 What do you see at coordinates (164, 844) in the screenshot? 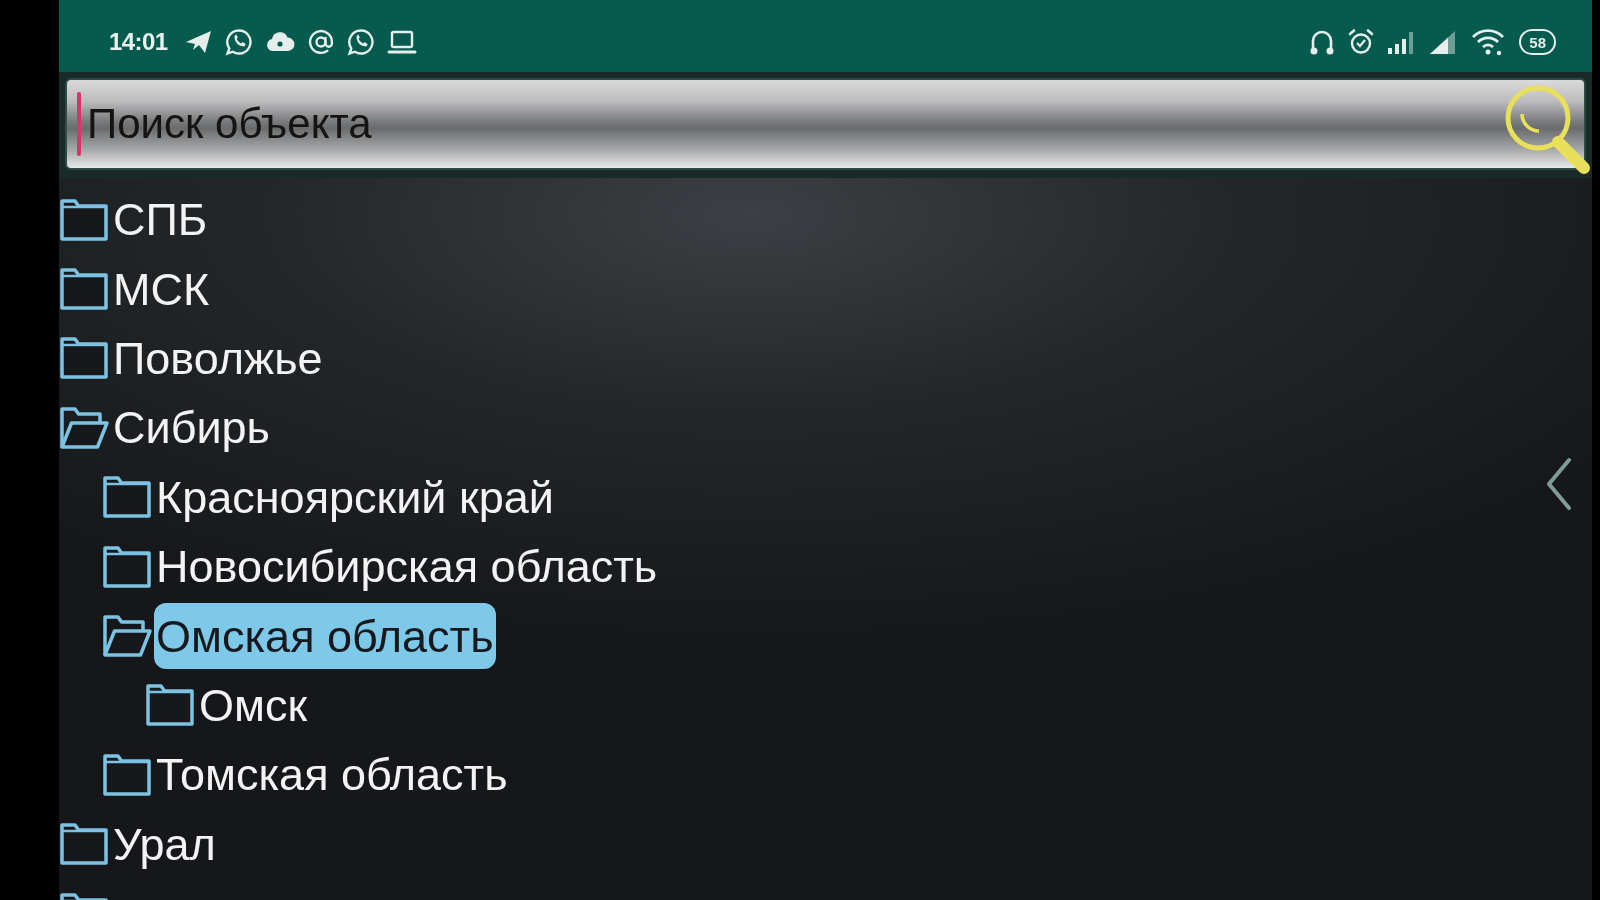
I see `tree-item-label: Урал` at bounding box center [164, 844].